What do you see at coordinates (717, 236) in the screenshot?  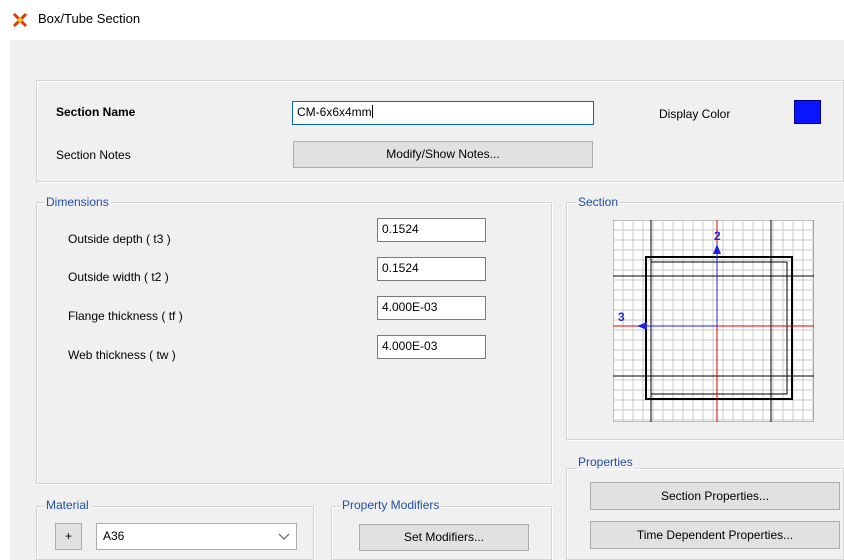 I see `axis-2-label: 2` at bounding box center [717, 236].